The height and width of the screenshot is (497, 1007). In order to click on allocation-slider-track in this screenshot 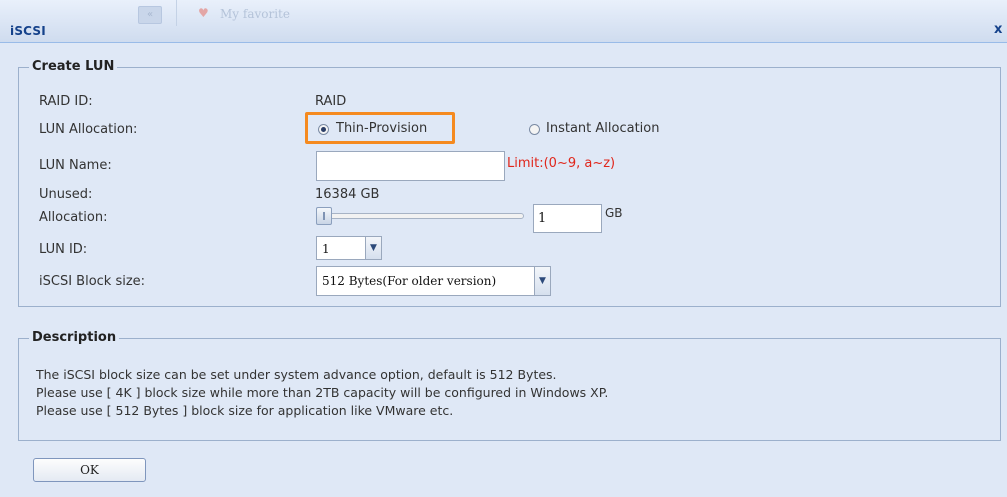, I will do `click(421, 216)`.